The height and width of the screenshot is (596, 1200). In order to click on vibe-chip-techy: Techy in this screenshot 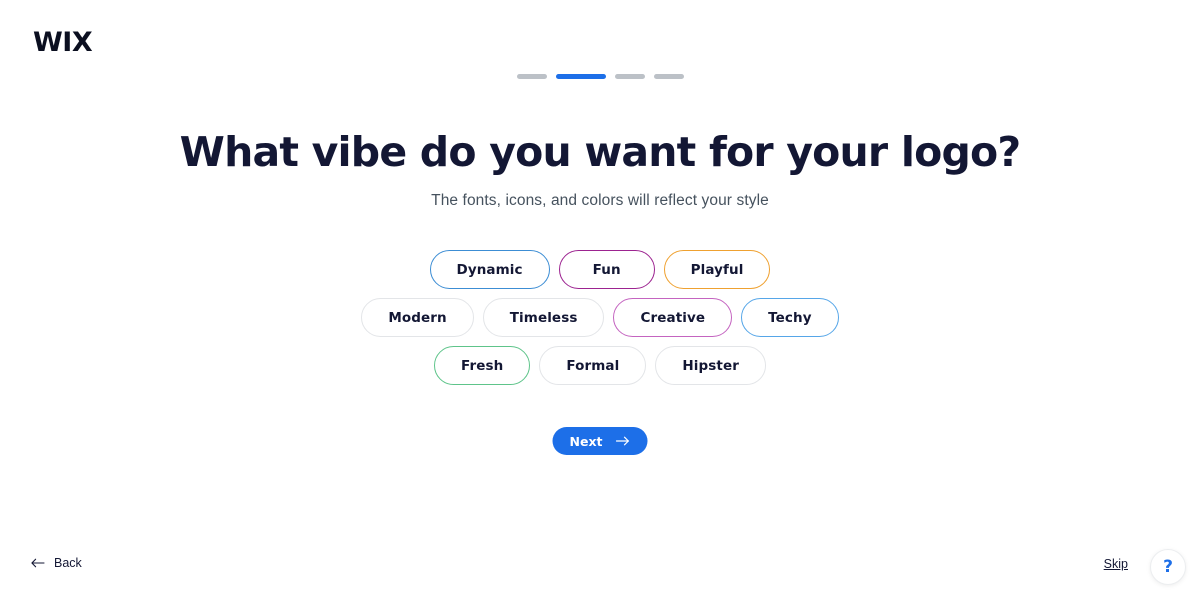, I will do `click(790, 317)`.